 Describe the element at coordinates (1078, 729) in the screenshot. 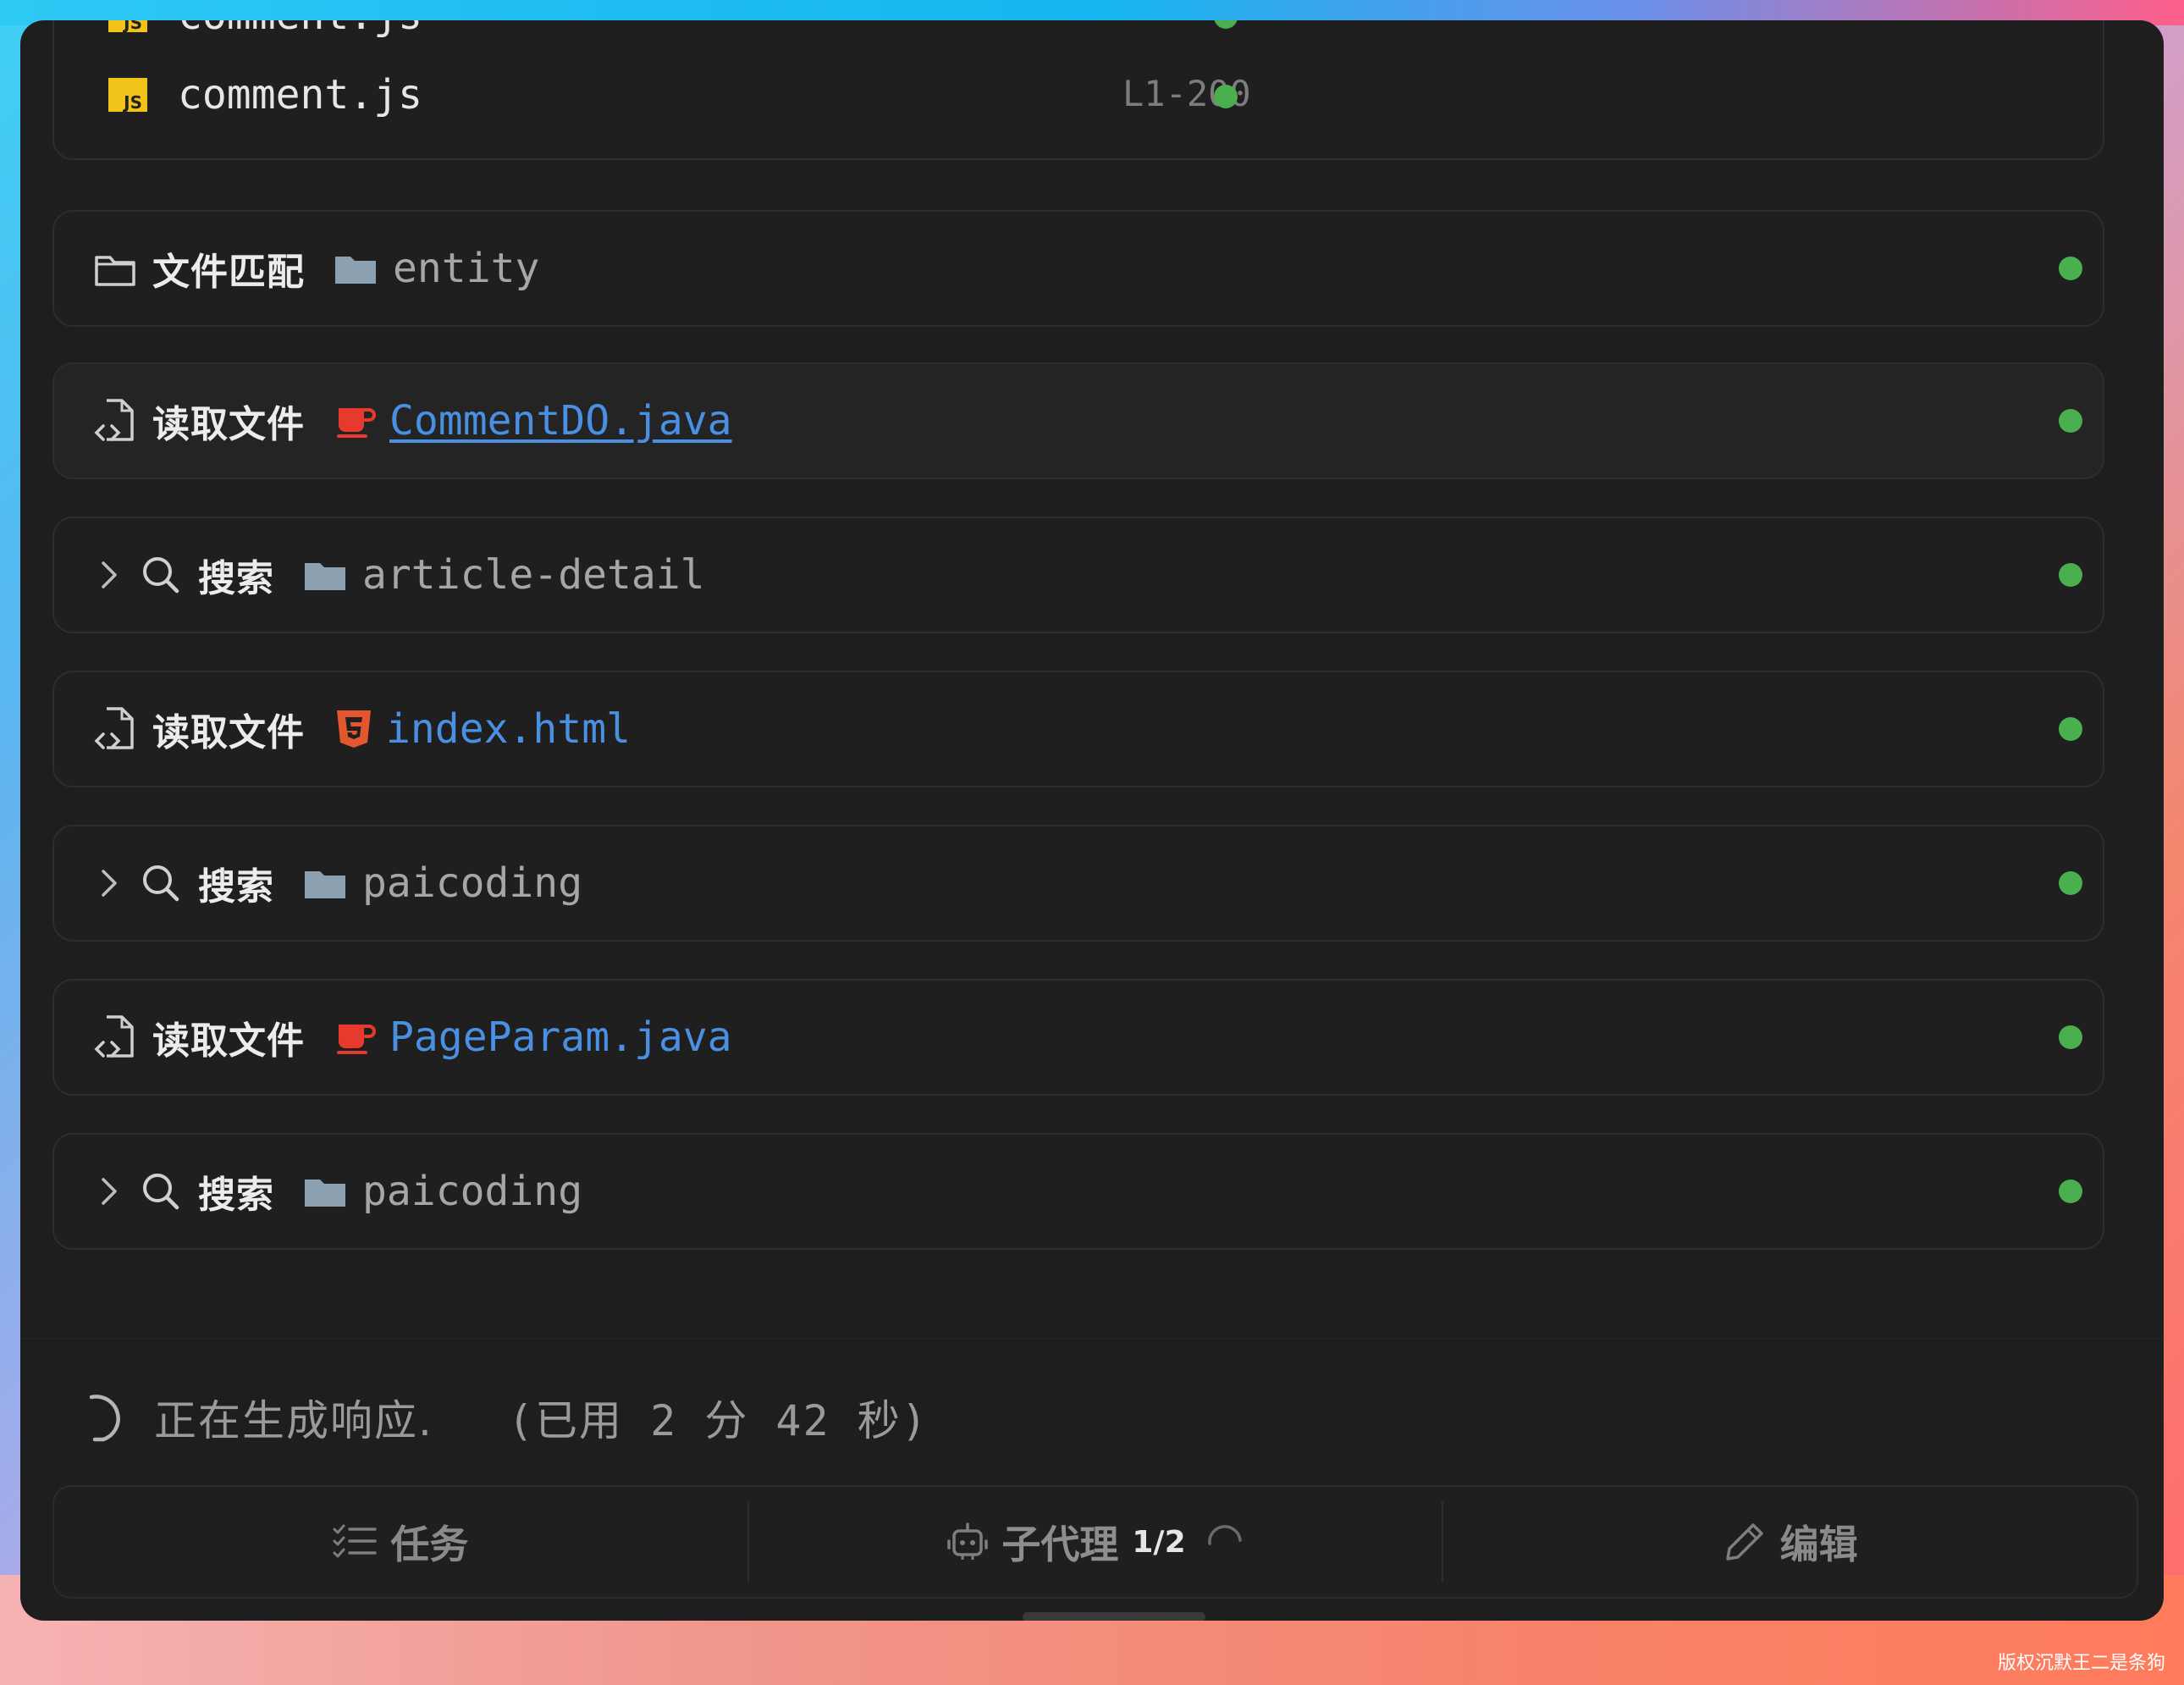

I see `step-card: 读取文件 index.html` at that location.